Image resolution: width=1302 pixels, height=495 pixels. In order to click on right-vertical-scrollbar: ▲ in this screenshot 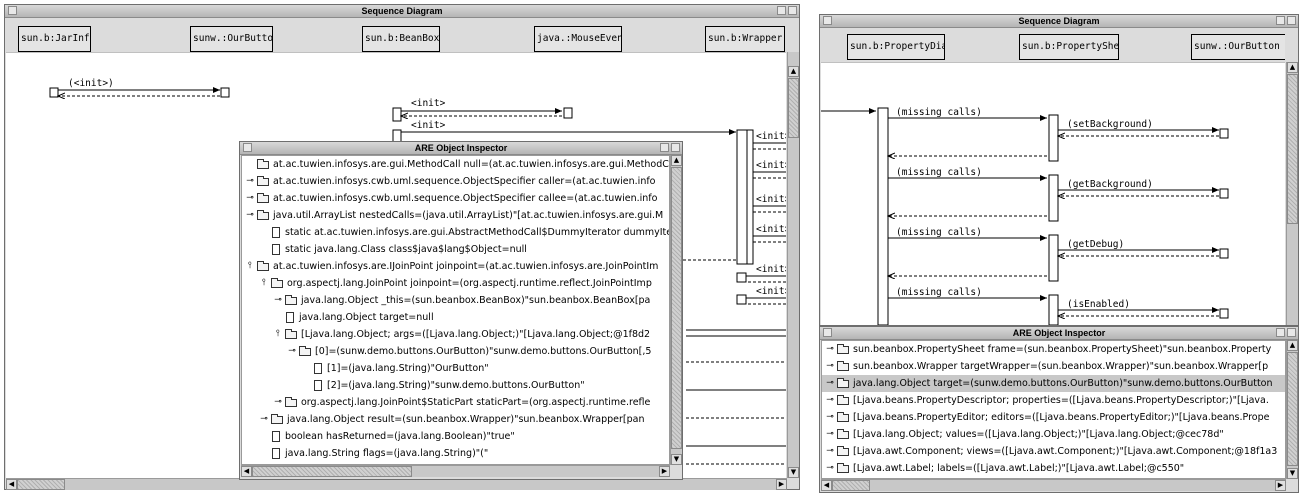, I will do `click(1292, 193)`.